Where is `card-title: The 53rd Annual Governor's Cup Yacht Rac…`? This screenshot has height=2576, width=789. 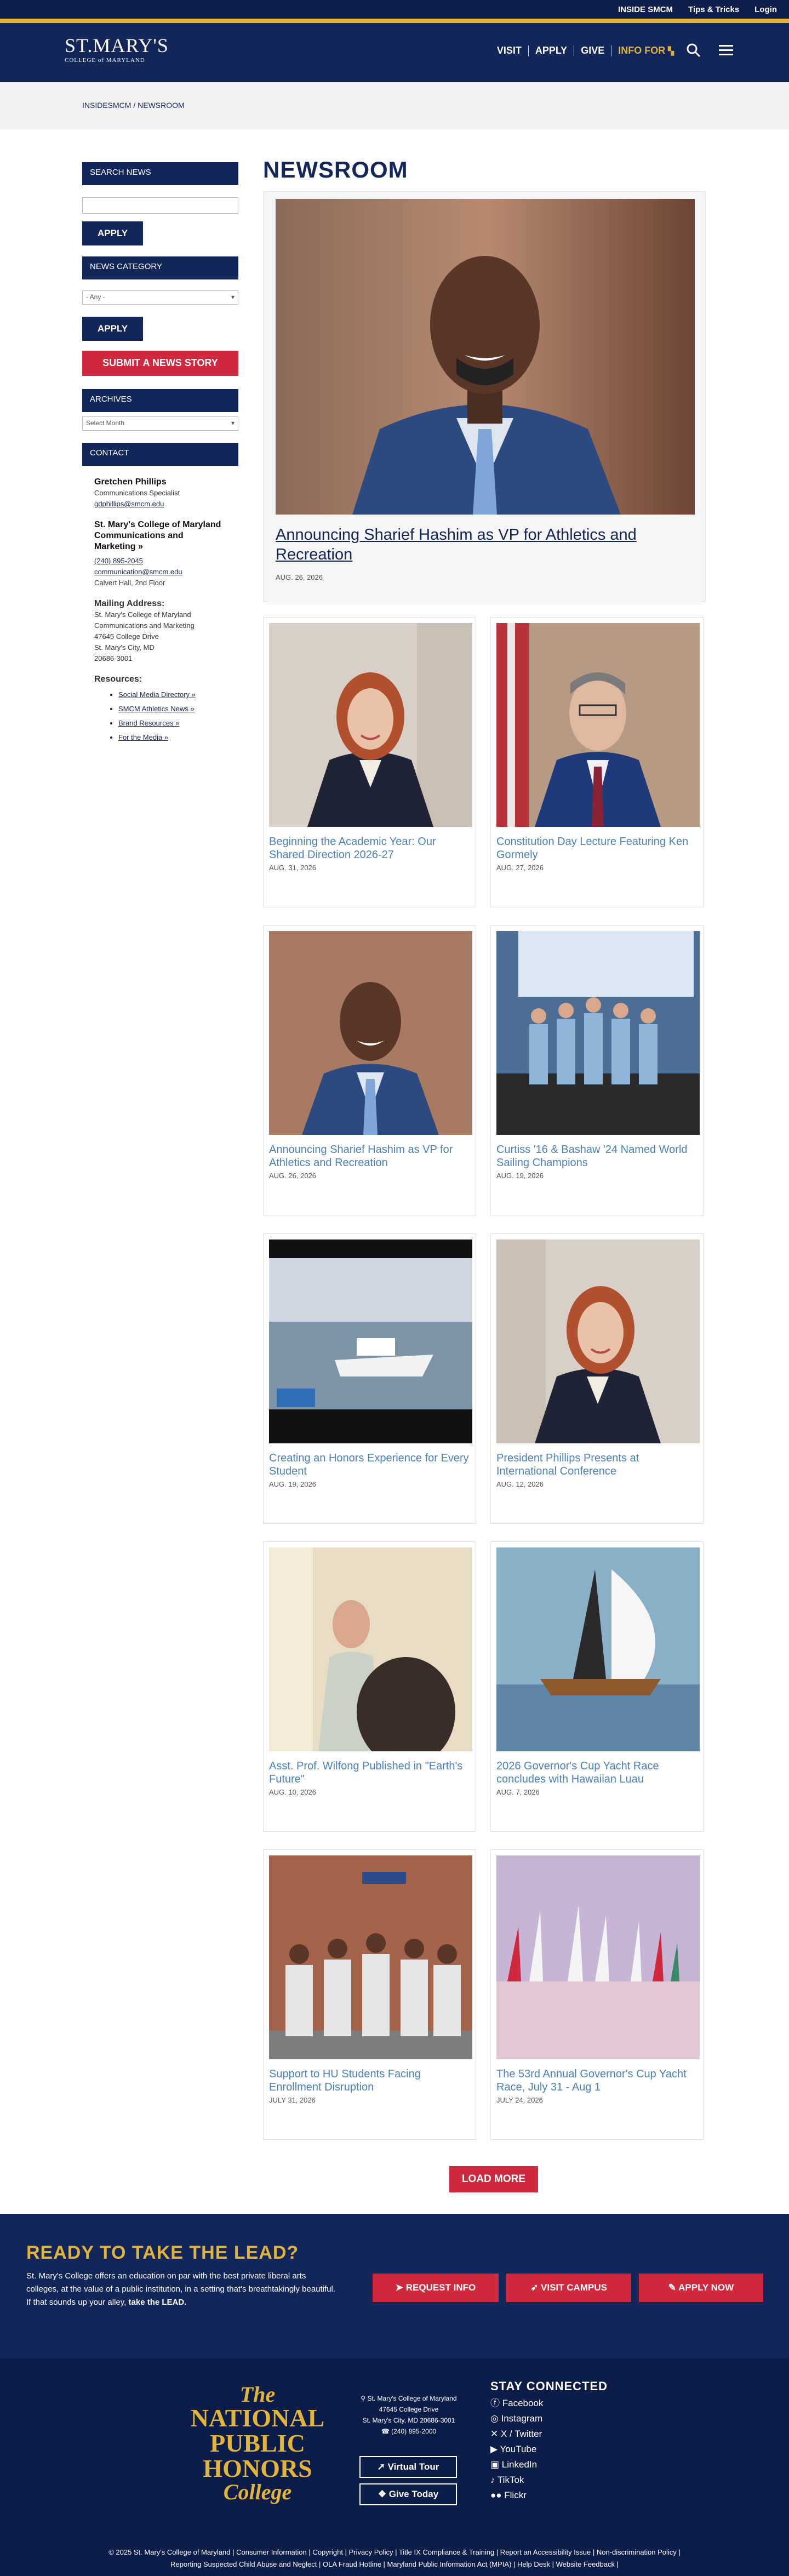
card-title: The 53rd Annual Governor's Cup Yacht Rac… is located at coordinates (598, 2080).